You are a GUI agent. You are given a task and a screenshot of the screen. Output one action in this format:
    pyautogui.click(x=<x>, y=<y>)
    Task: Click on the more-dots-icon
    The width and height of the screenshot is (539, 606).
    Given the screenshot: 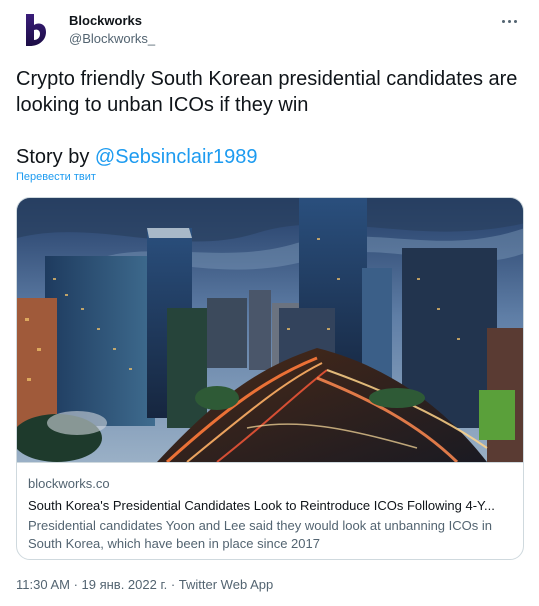 What is the action you would take?
    pyautogui.click(x=509, y=21)
    